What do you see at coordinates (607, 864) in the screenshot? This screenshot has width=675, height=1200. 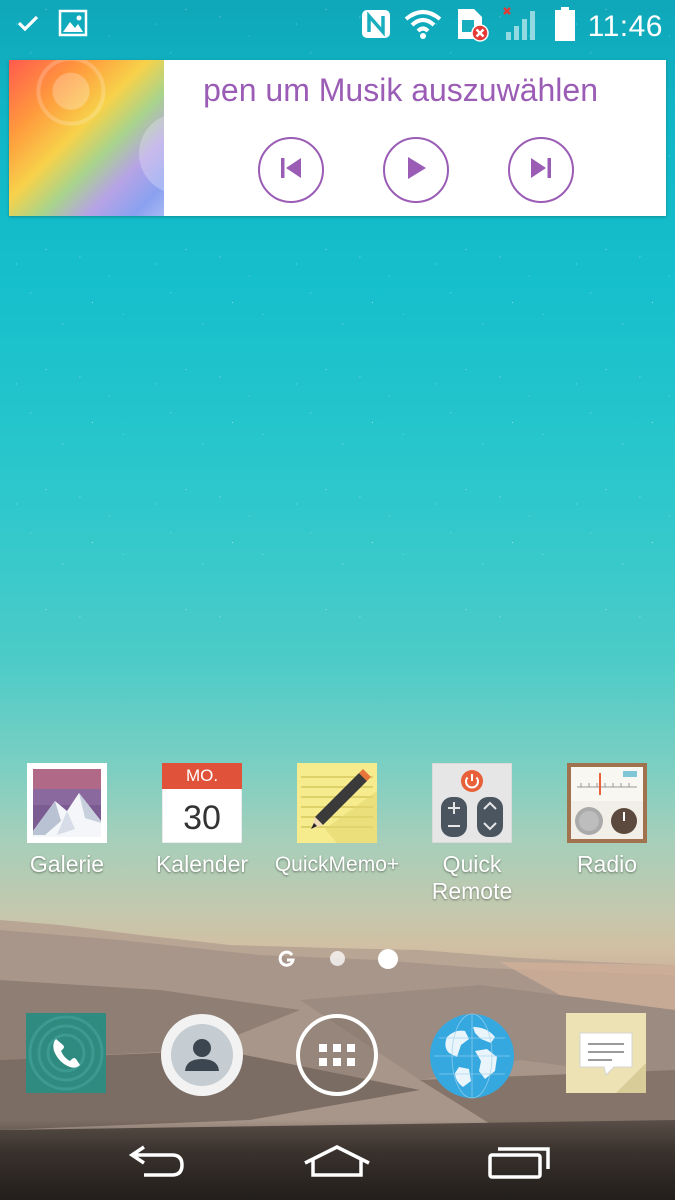 I see `app-label: Radio` at bounding box center [607, 864].